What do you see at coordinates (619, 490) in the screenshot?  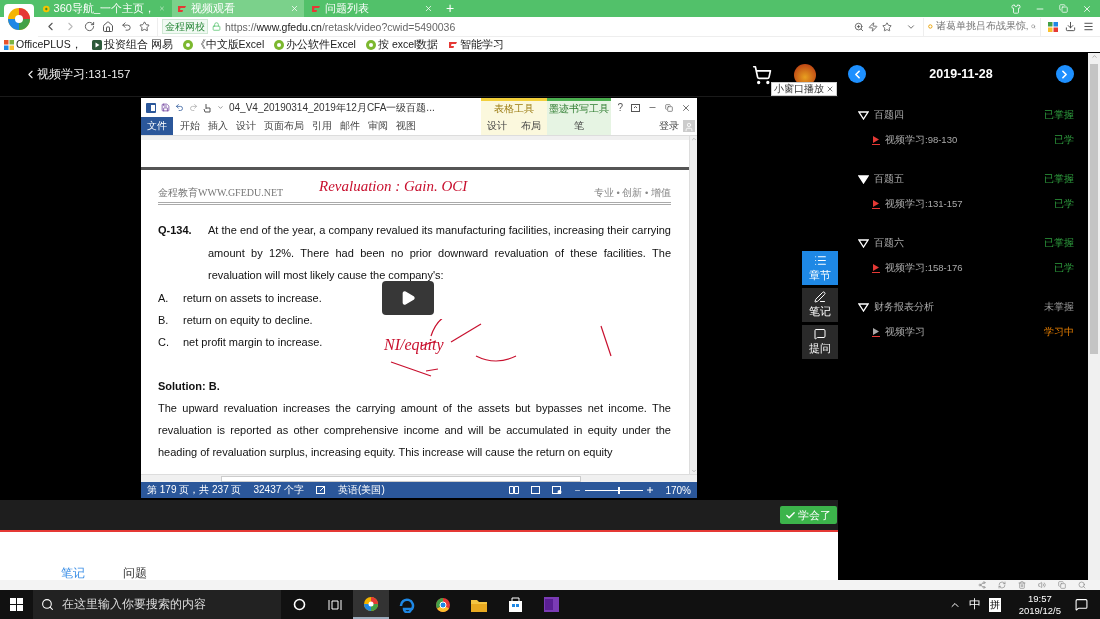 I see `zoom-slider-thumb` at bounding box center [619, 490].